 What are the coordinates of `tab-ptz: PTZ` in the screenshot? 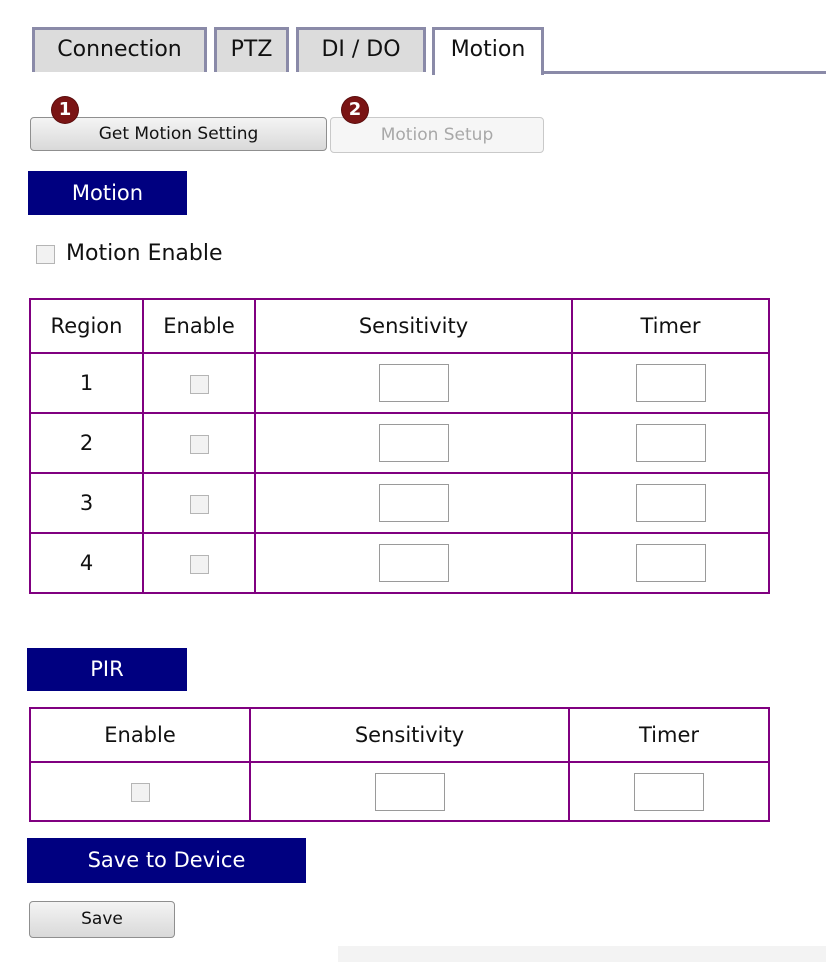 It's located at (251, 49).